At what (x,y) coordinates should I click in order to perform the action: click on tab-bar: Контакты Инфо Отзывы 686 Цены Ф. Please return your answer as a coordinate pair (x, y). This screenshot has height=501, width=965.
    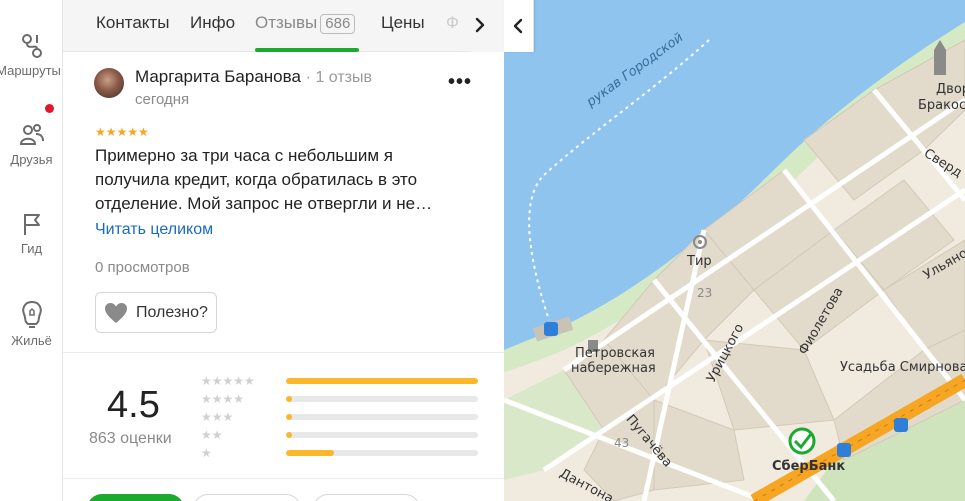
    Looking at the image, I should click on (283, 26).